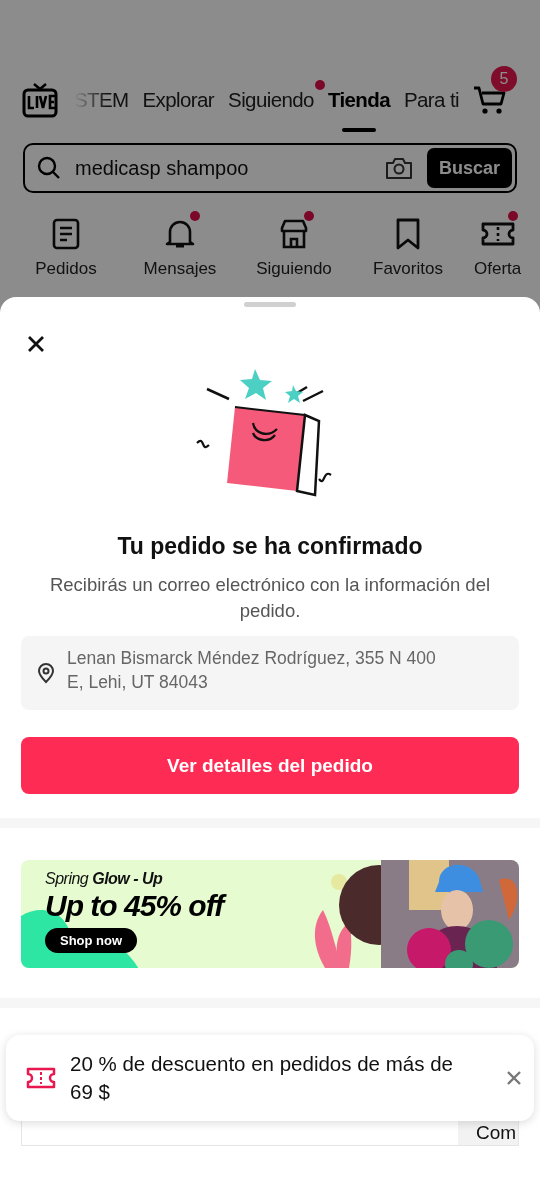  Describe the element at coordinates (469, 168) in the screenshot. I see `search-button: Buscar` at that location.